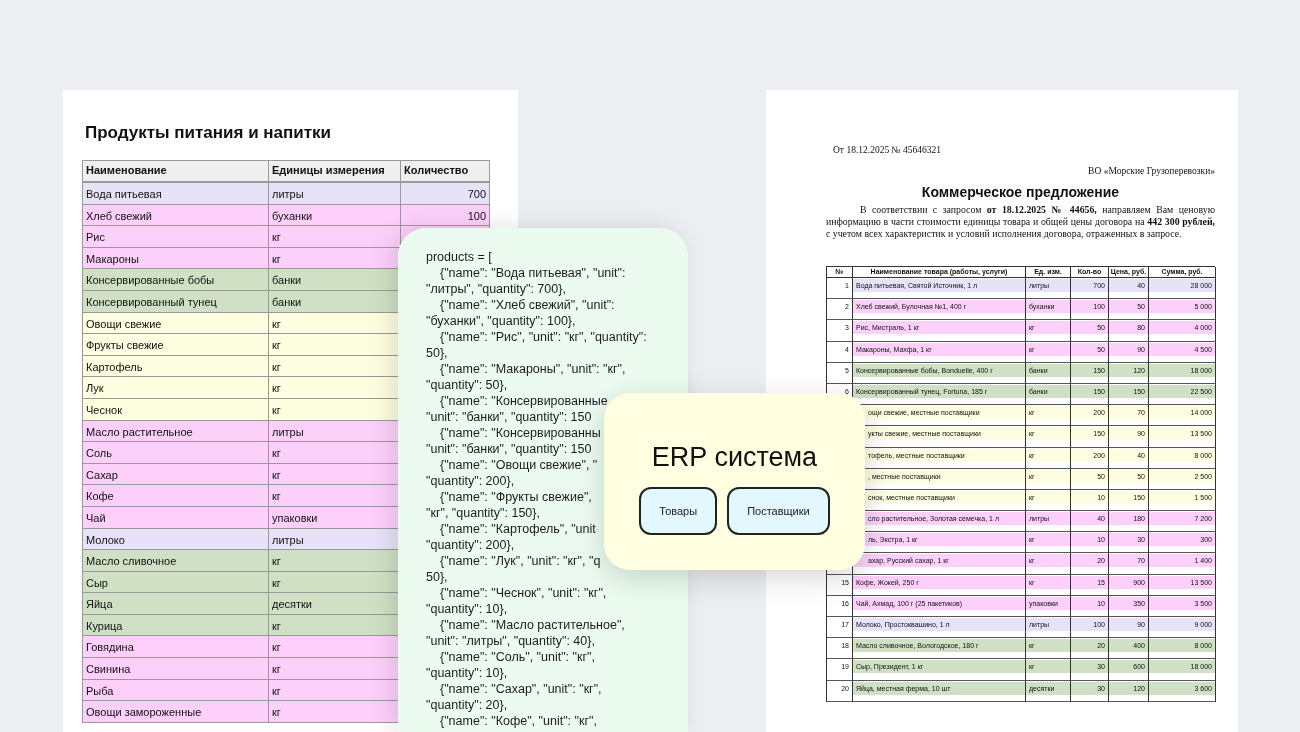 The height and width of the screenshot is (732, 1300). What do you see at coordinates (176, 690) in the screenshot?
I see `table-cell: Рыба` at bounding box center [176, 690].